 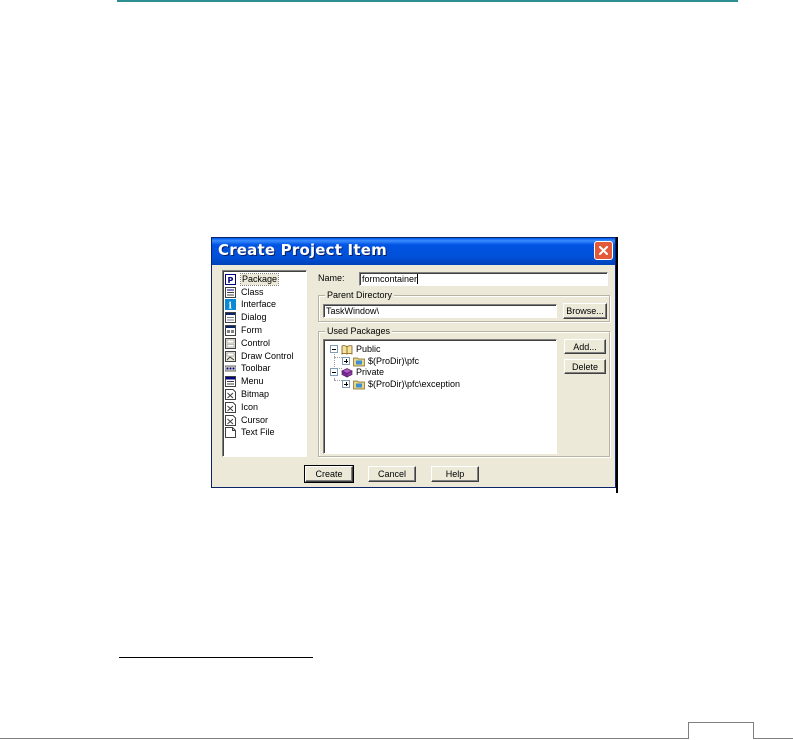 I want to click on type-item-class: Class, so click(x=264, y=292).